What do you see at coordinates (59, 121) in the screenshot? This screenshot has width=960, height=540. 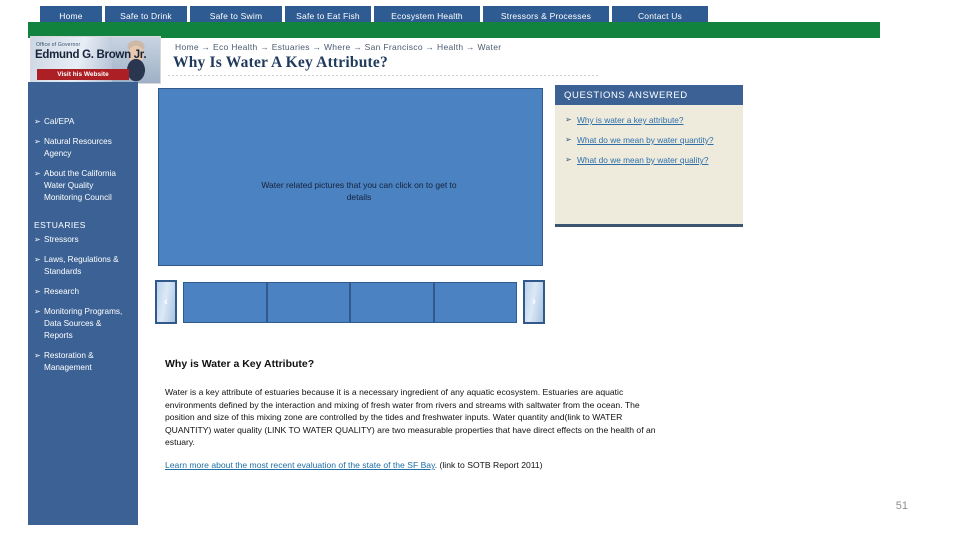 I see `sidebar-item-label: Cal/EPA` at bounding box center [59, 121].